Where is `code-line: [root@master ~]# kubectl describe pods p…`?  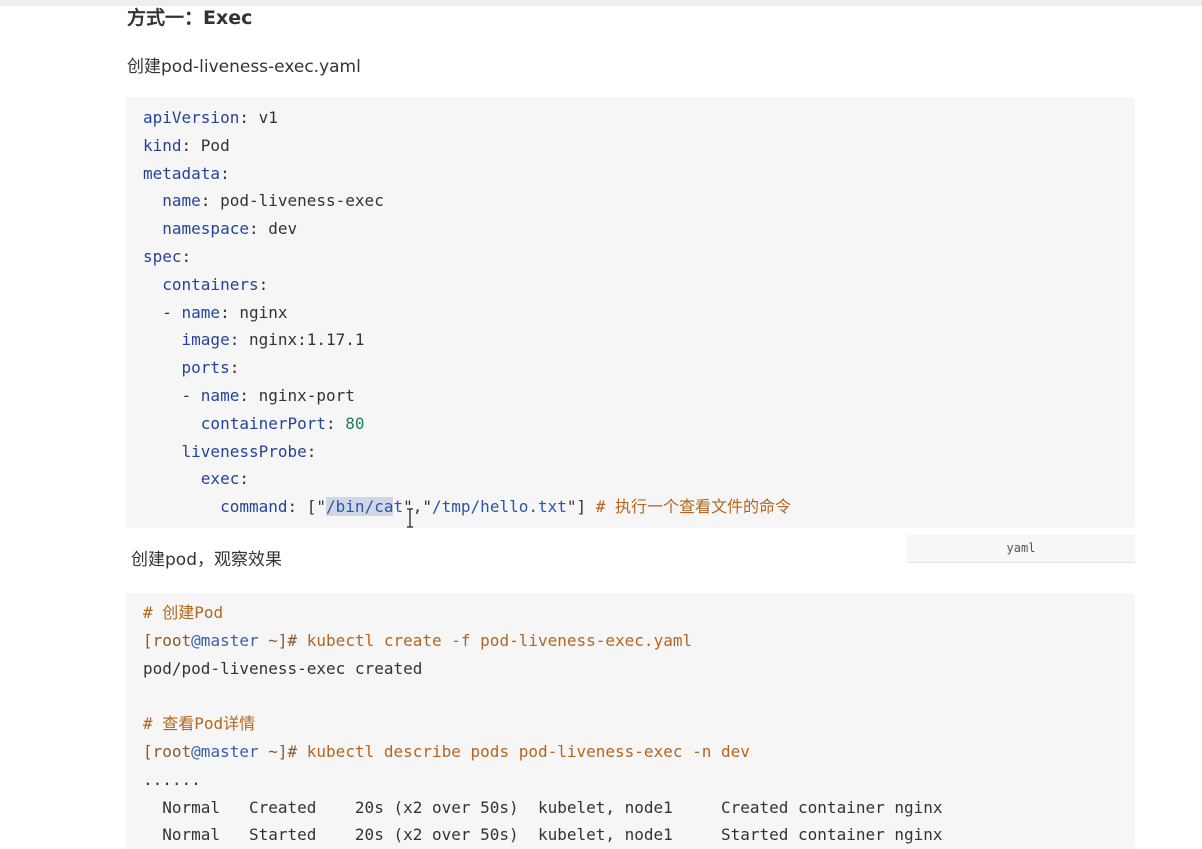
code-line: [root@master ~]# kubectl describe pods p… is located at coordinates (446, 751).